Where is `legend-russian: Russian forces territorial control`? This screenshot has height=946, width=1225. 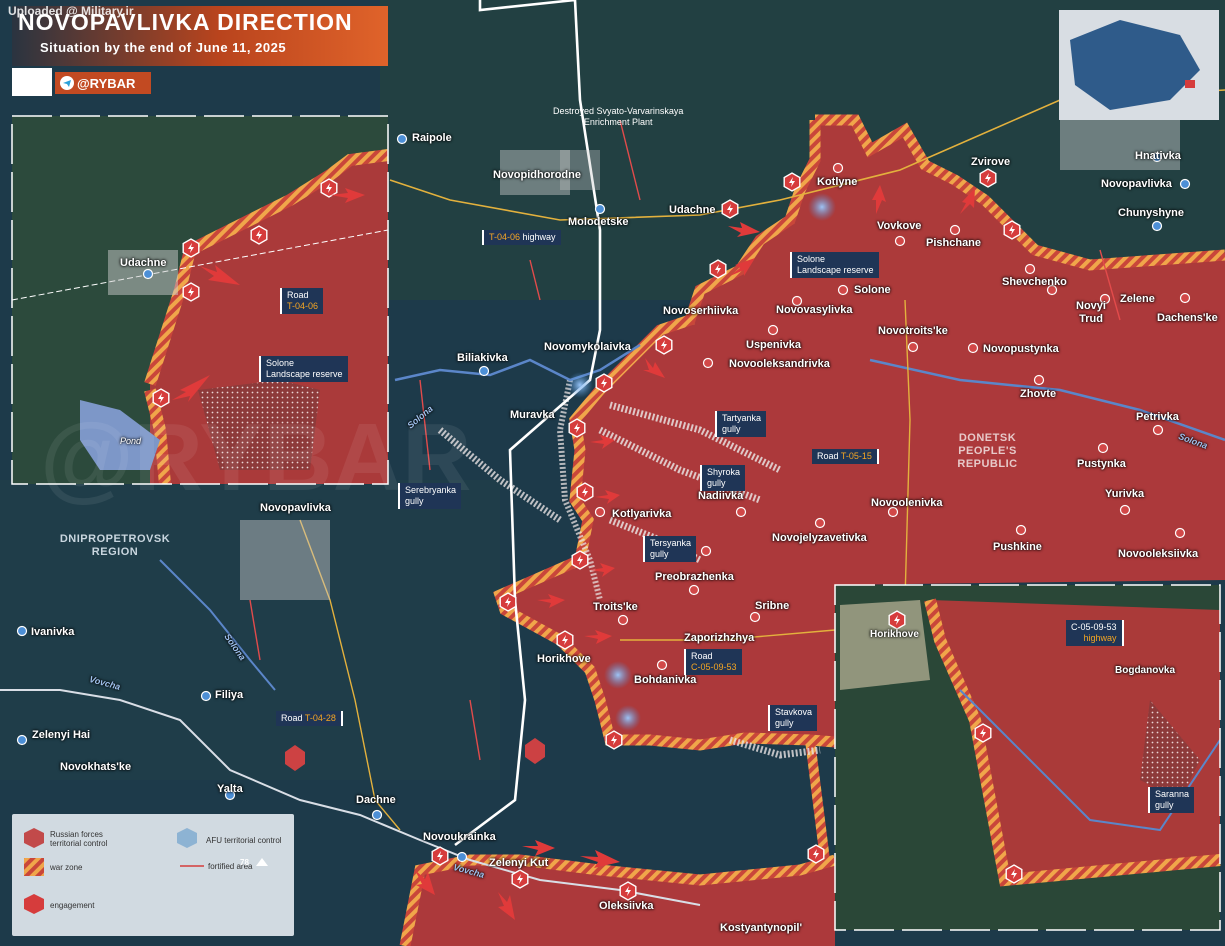 legend-russian: Russian forces territorial control is located at coordinates (78, 839).